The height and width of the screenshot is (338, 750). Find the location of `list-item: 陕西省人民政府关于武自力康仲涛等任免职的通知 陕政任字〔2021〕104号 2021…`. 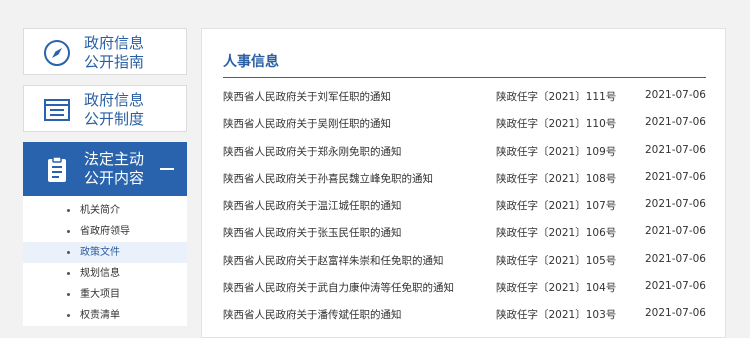

list-item: 陕西省人民政府关于武自力康仲涛等任免职的通知 陕政任字〔2021〕104号 2021… is located at coordinates (464, 293).